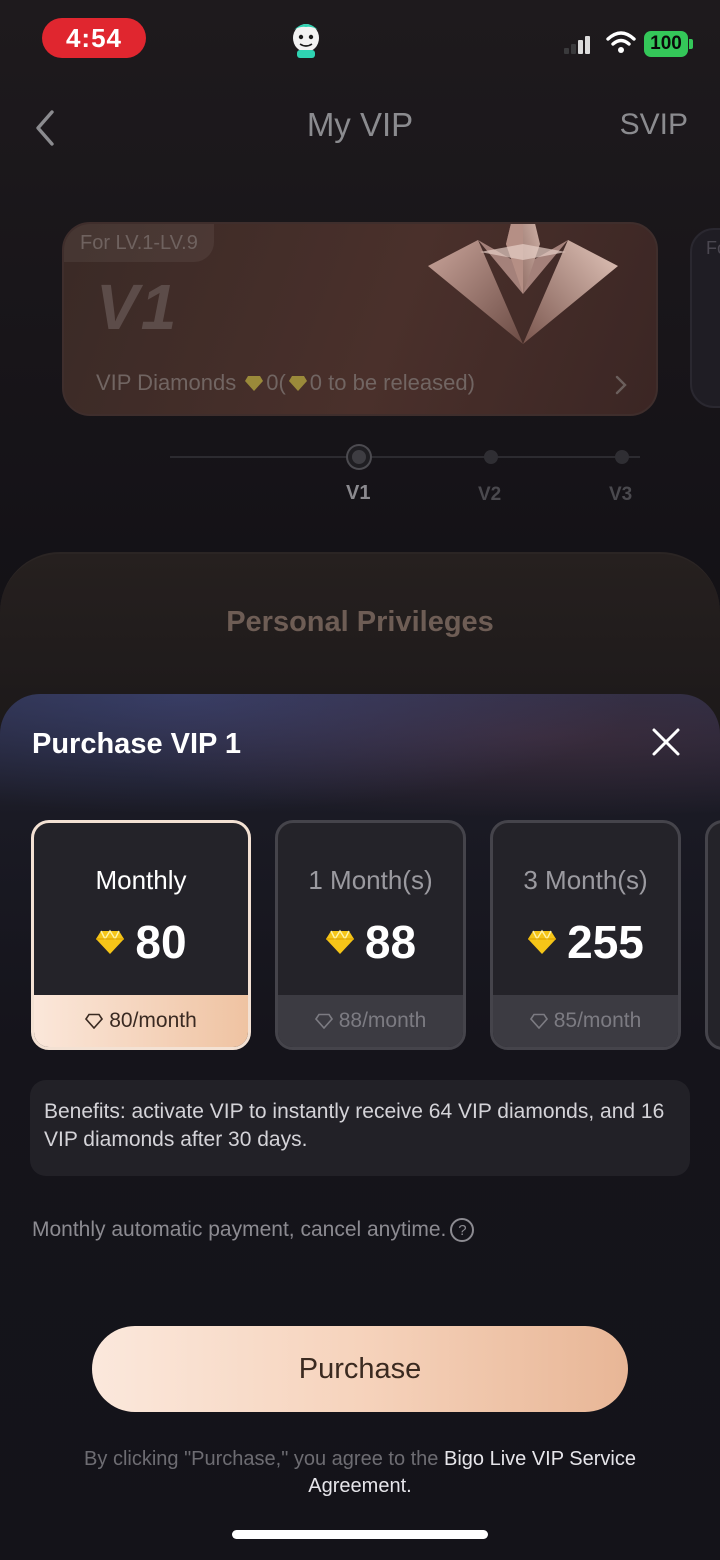  I want to click on purchase-button: Purchase, so click(360, 1369).